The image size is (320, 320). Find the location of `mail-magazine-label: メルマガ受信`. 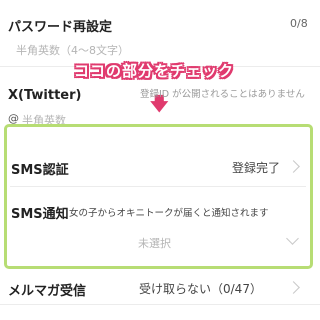

mail-magazine-label: メルマガ受信 is located at coordinates (47, 291).